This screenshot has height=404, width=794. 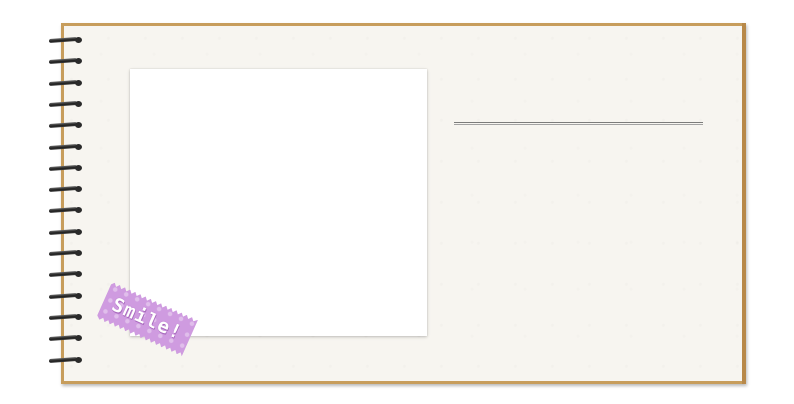 What do you see at coordinates (67, 202) in the screenshot?
I see `spiral-binding` at bounding box center [67, 202].